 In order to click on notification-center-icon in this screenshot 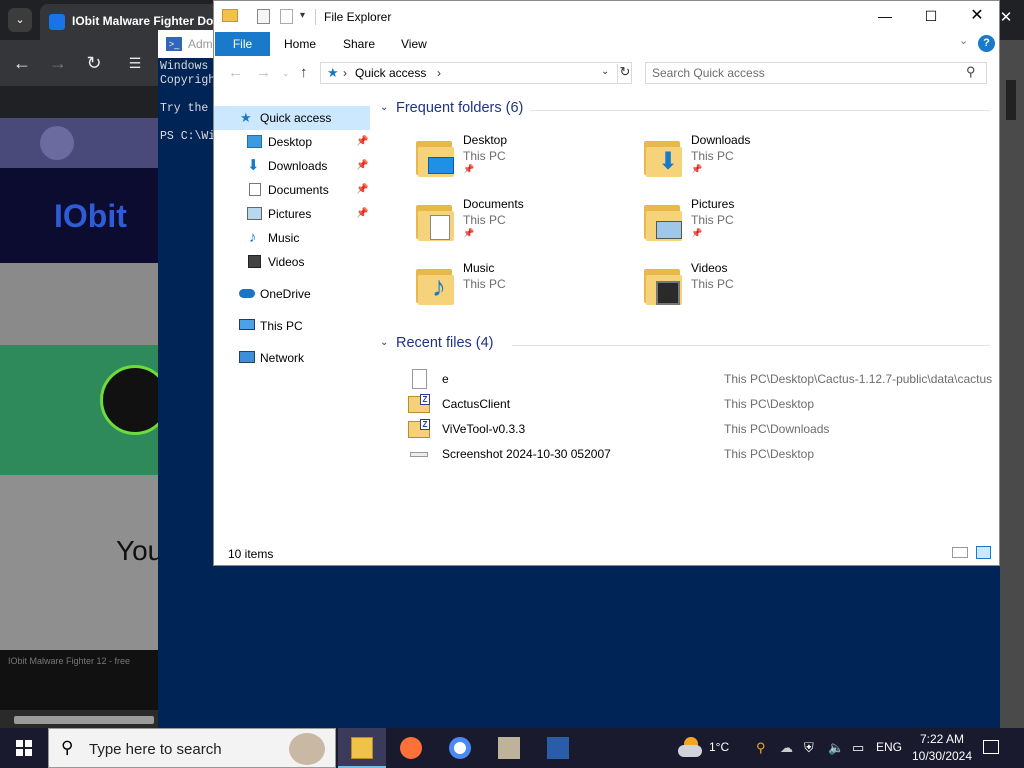, I will do `click(991, 747)`.